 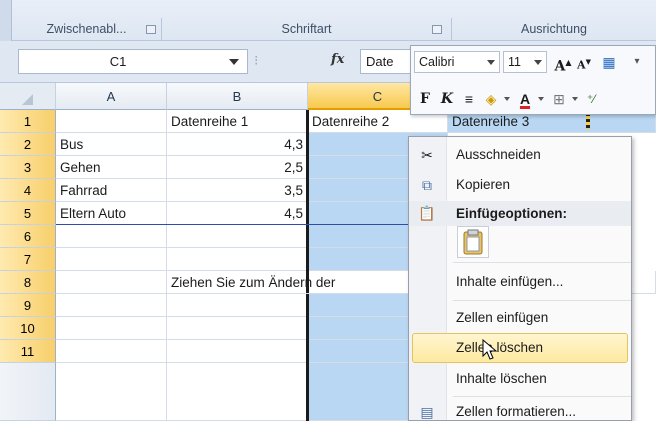 I want to click on cell-a10, so click(x=111, y=328).